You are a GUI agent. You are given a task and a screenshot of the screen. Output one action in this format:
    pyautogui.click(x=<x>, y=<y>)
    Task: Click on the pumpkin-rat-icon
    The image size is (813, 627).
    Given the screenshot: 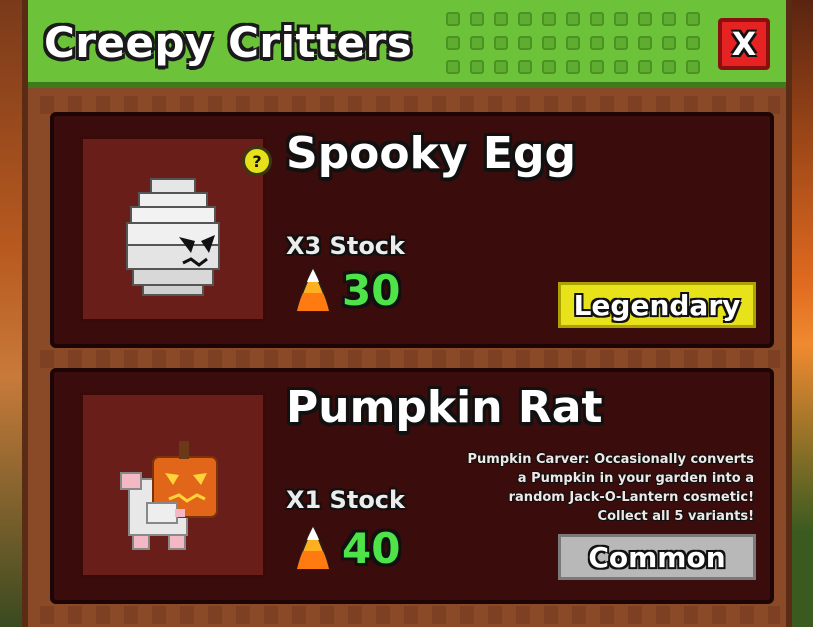 What is the action you would take?
    pyautogui.click(x=169, y=495)
    